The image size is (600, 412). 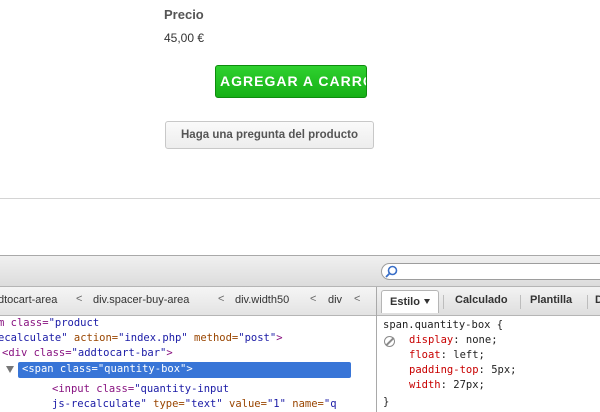 I want to click on attr-text: value=, so click(x=244, y=404).